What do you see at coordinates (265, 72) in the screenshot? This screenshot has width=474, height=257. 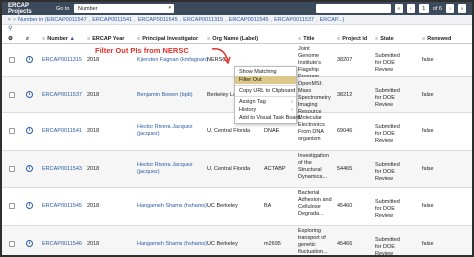 I see `menu-item-show-matching: Show Matching` at bounding box center [265, 72].